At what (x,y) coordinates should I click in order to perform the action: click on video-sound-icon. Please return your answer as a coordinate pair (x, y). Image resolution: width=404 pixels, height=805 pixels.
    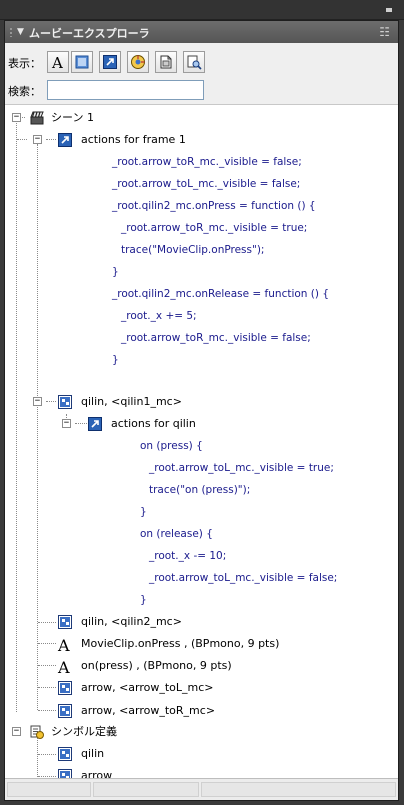
    Looking at the image, I should click on (138, 62).